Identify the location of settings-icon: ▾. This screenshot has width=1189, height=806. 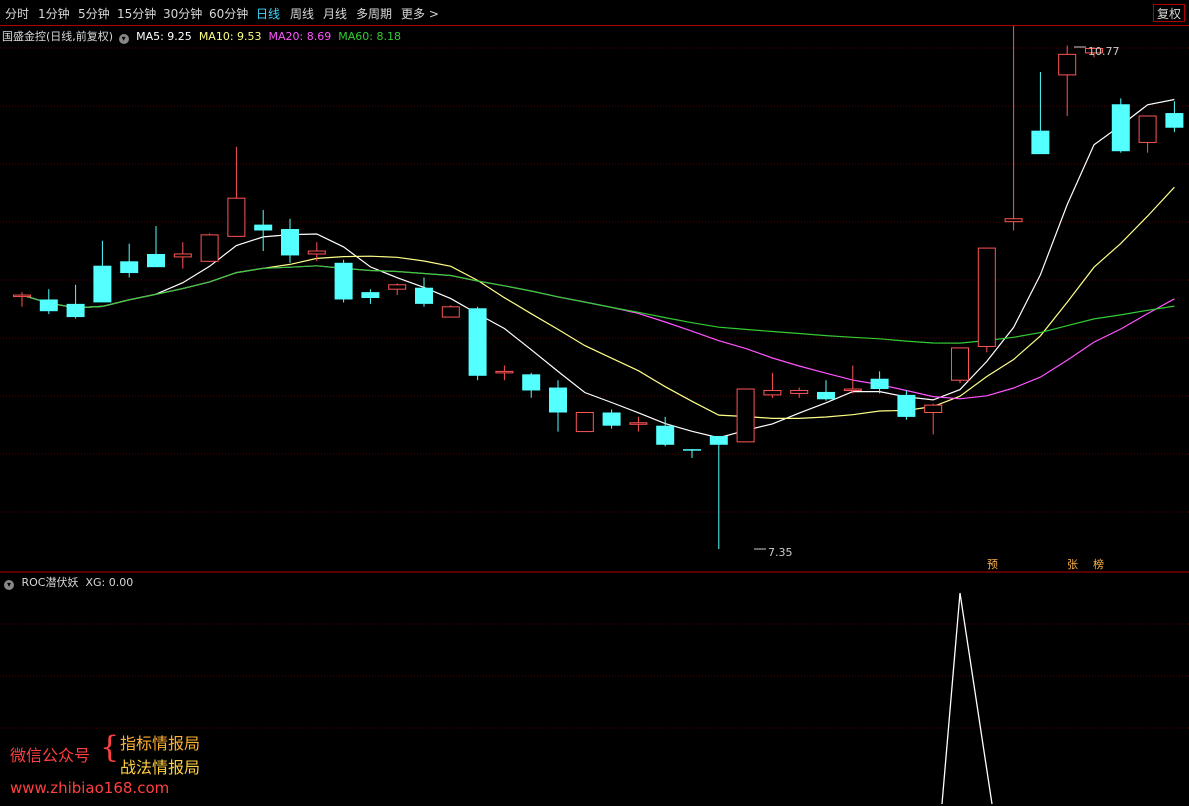
(123, 39).